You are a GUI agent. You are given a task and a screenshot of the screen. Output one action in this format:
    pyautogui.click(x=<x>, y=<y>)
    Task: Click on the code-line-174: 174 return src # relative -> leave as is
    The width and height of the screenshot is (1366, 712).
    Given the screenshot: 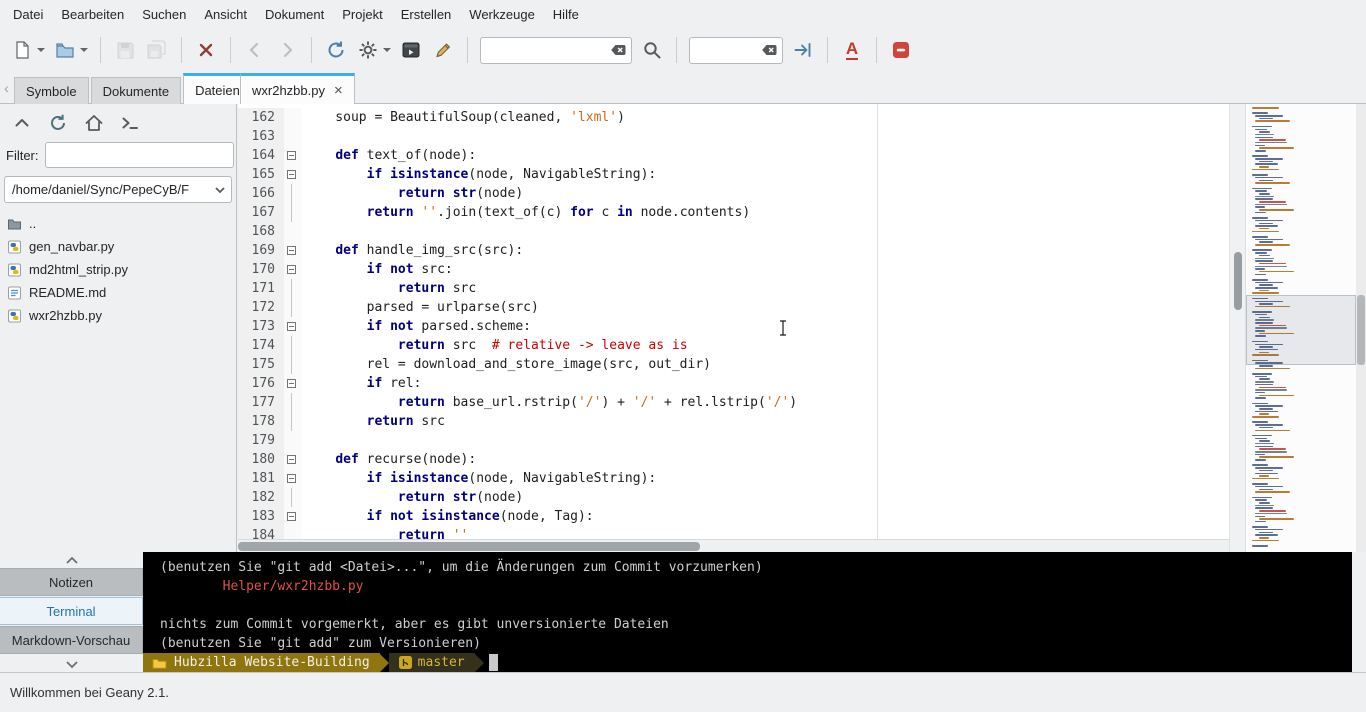 What is the action you would take?
    pyautogui.click(x=733, y=345)
    